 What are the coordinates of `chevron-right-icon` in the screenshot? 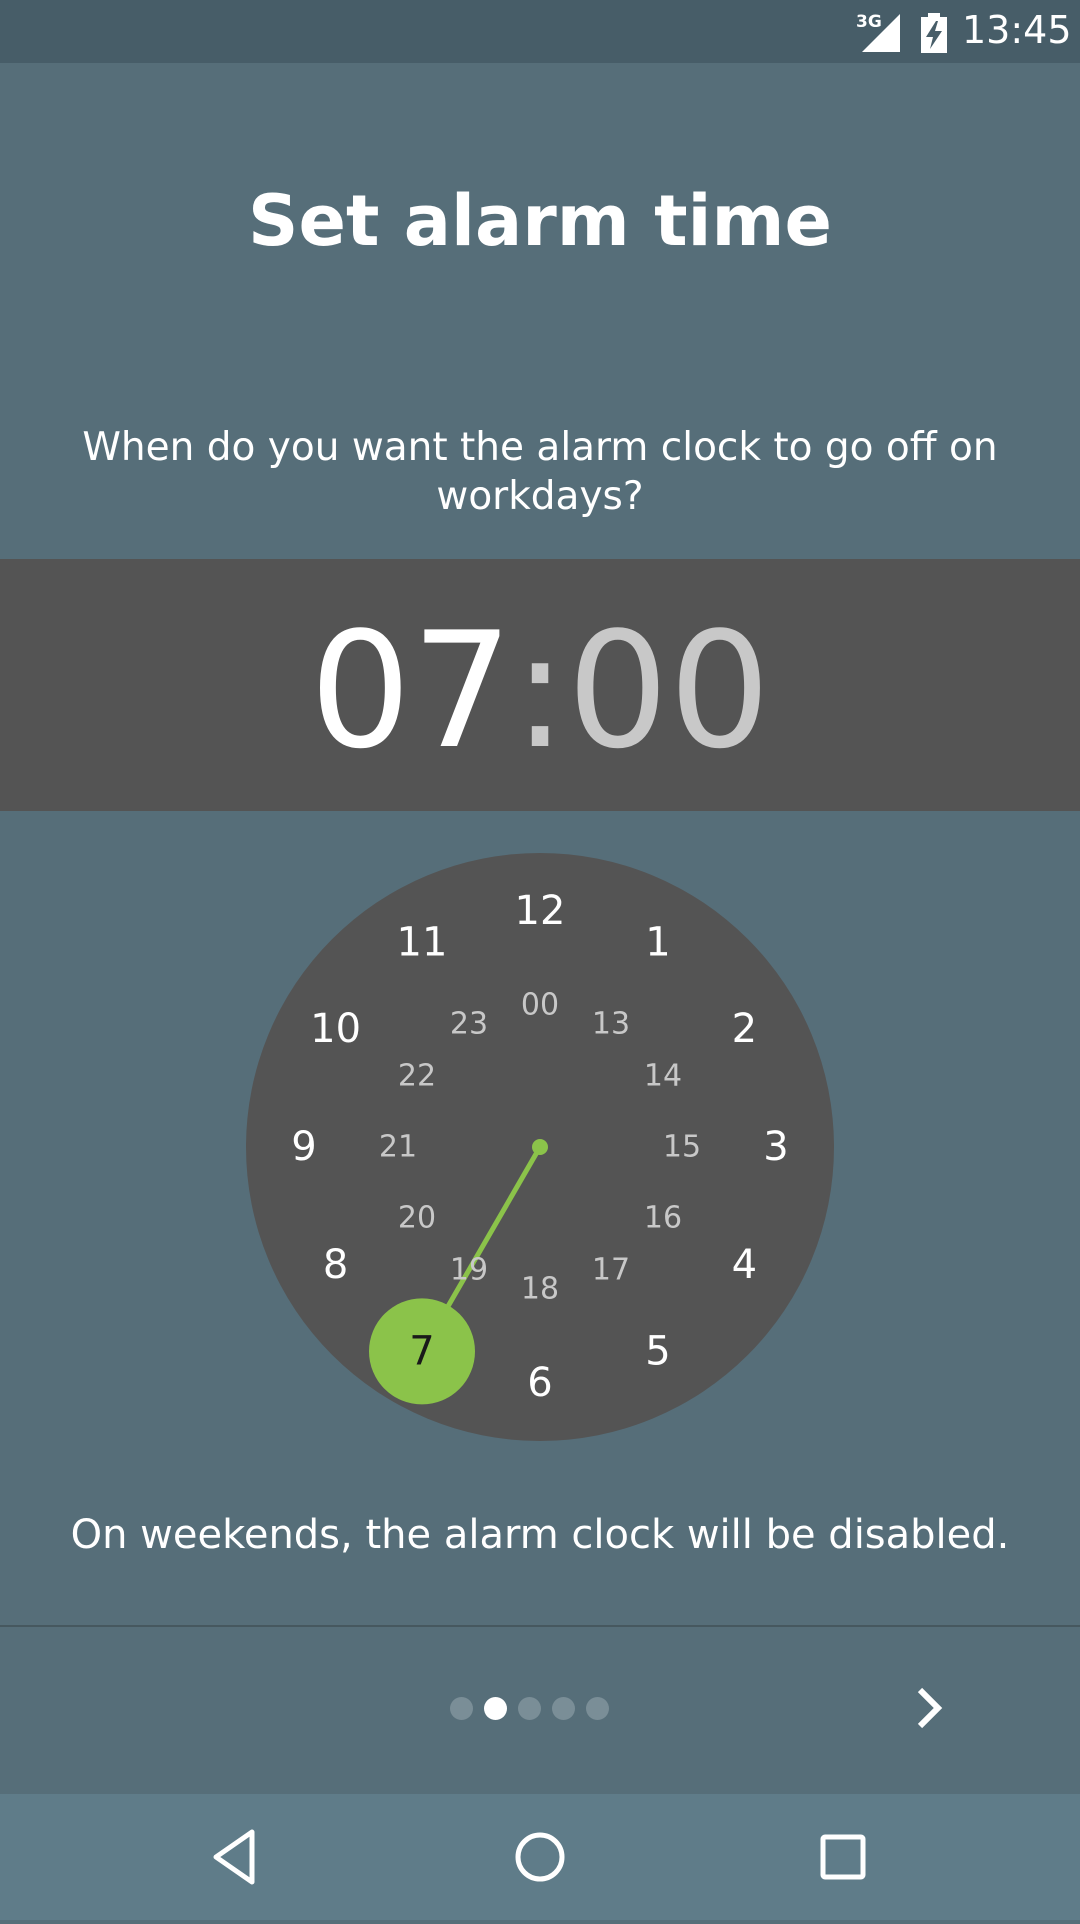 It's located at (930, 1708).